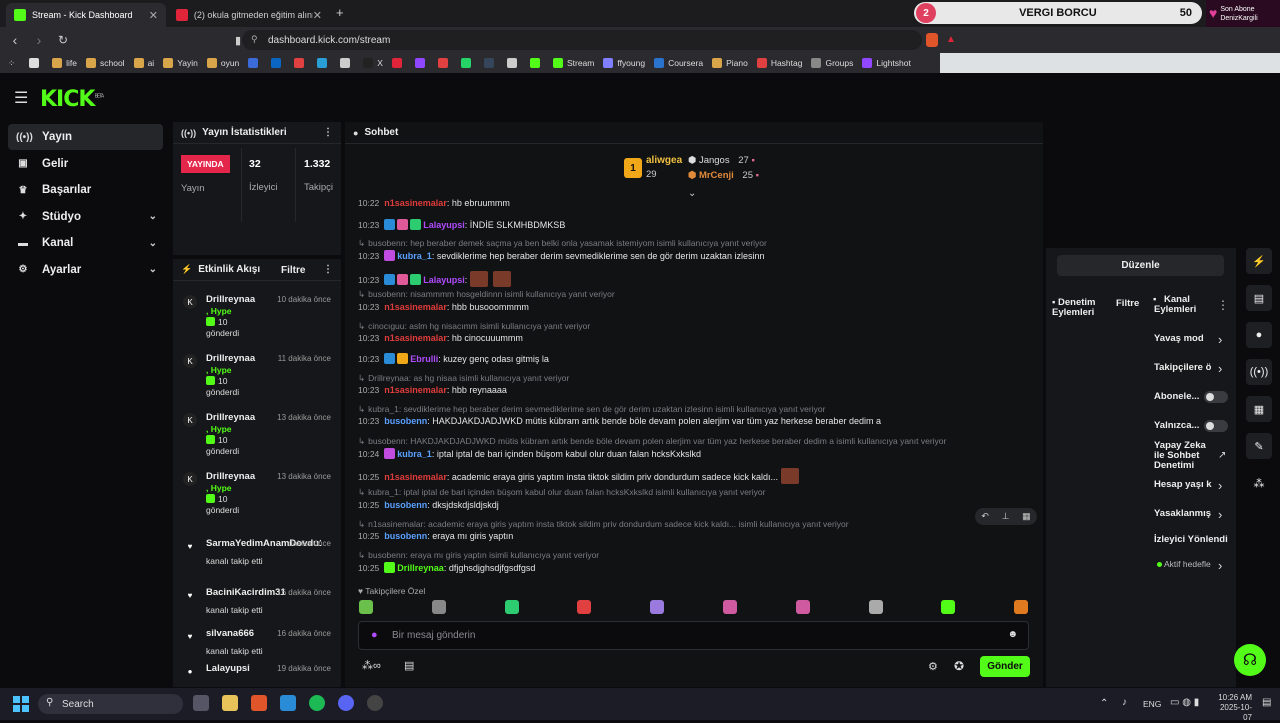  I want to click on sidebar-item: ((•)) Yayın, so click(85, 137).